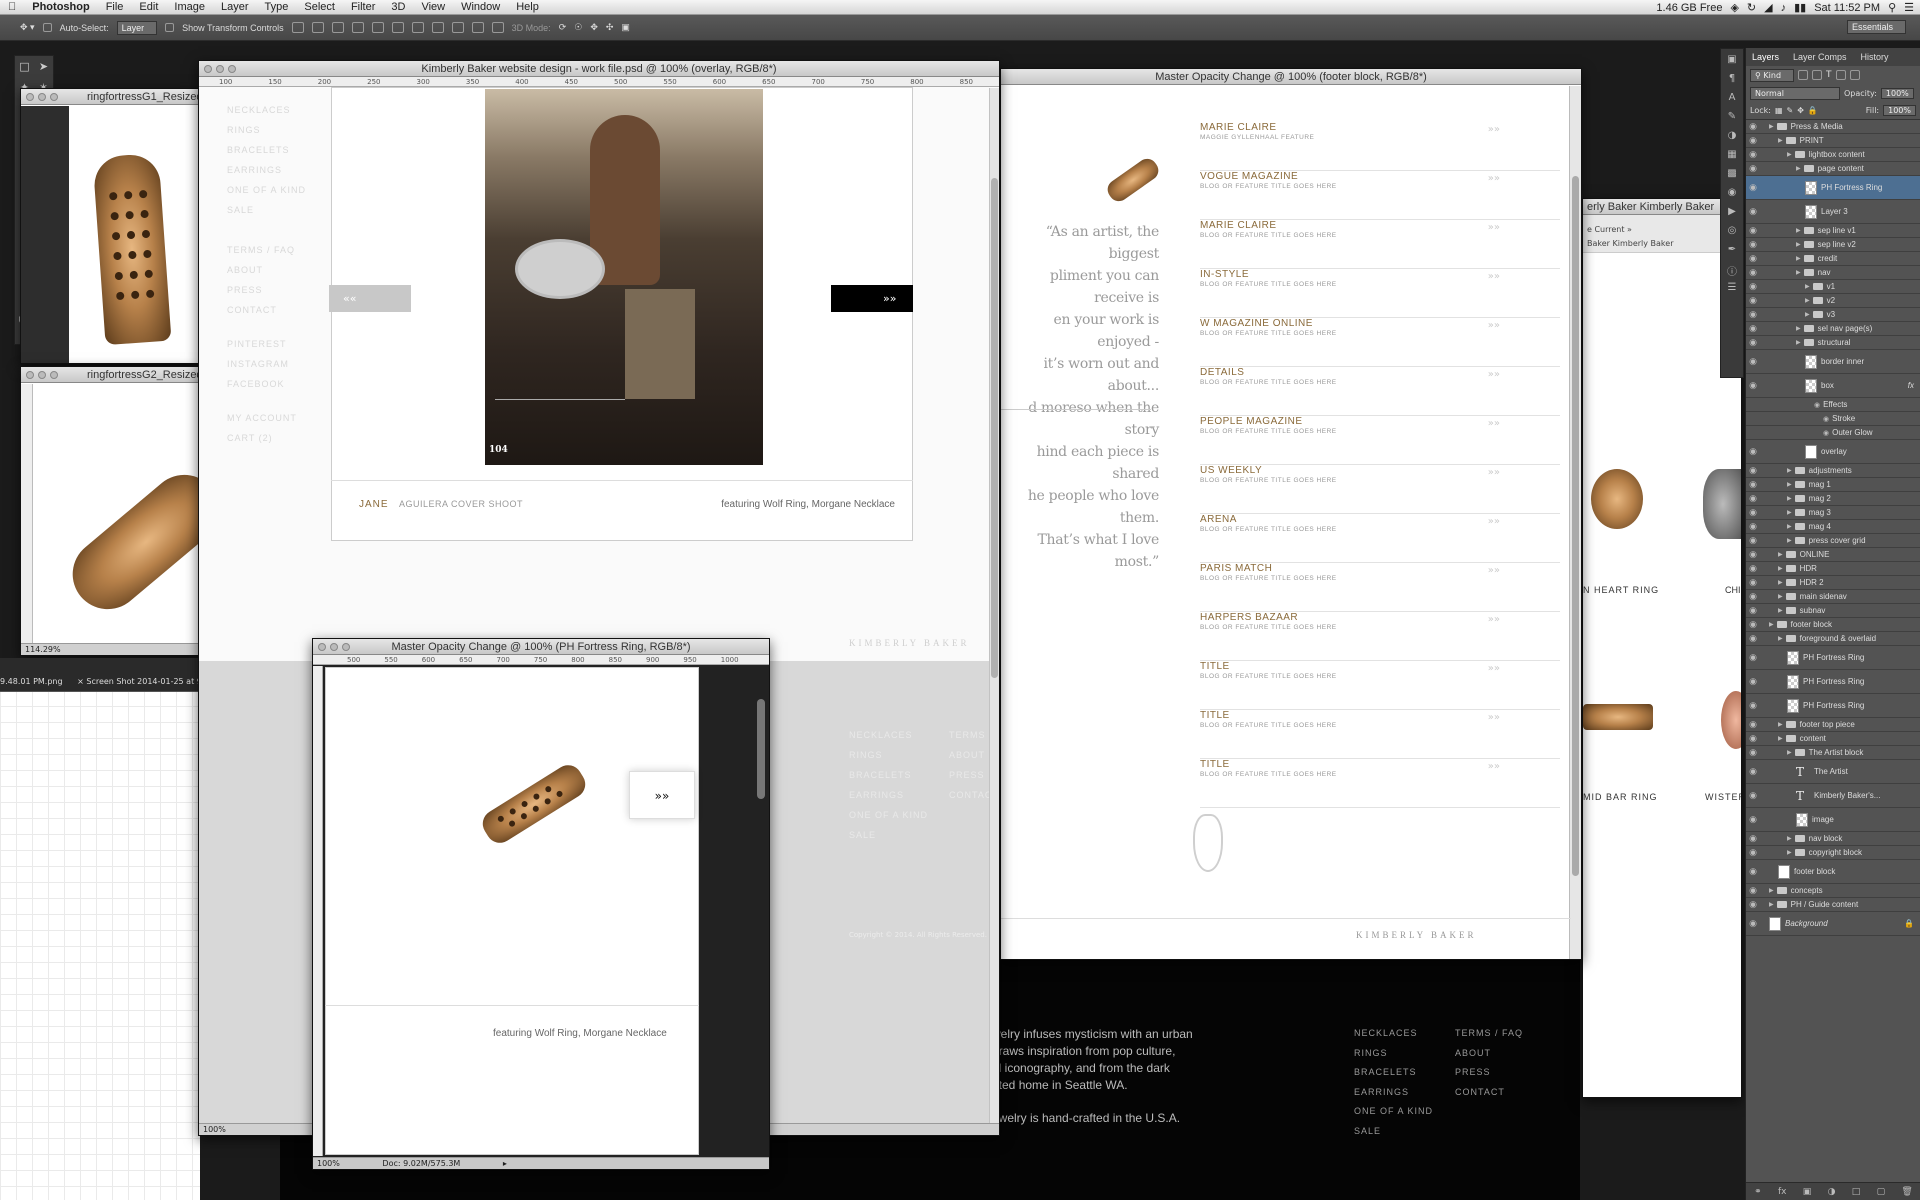 The height and width of the screenshot is (1200, 1920). Describe the element at coordinates (1732, 213) in the screenshot. I see `actions-panel-icon: ▶` at that location.